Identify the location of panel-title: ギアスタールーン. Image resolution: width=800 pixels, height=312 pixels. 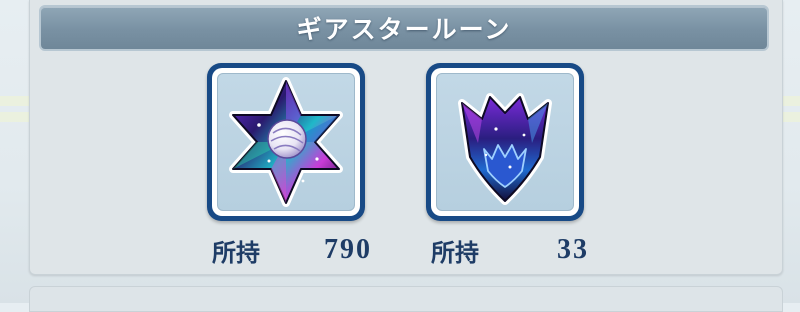
(404, 29).